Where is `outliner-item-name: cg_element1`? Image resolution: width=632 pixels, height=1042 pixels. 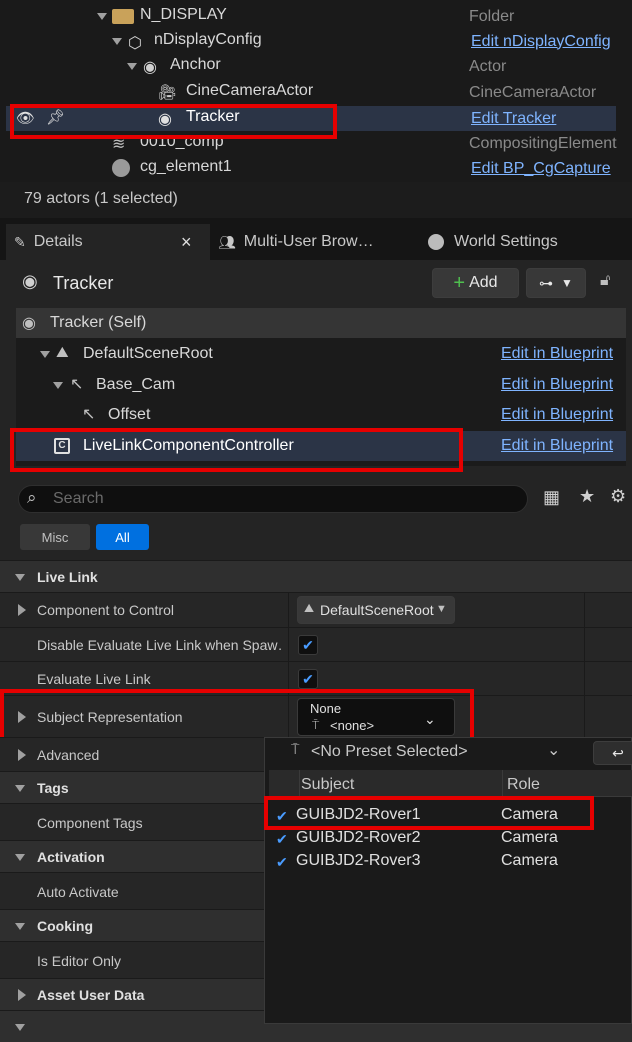 outliner-item-name: cg_element1 is located at coordinates (186, 166).